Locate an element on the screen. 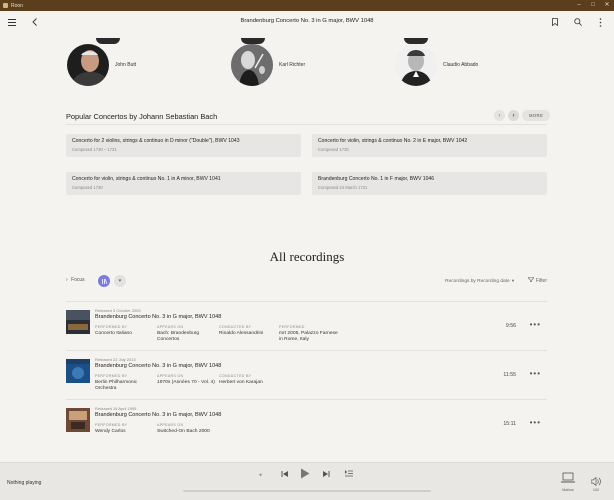 The width and height of the screenshot is (614, 500). caret-down-icon: ▼ is located at coordinates (513, 280).